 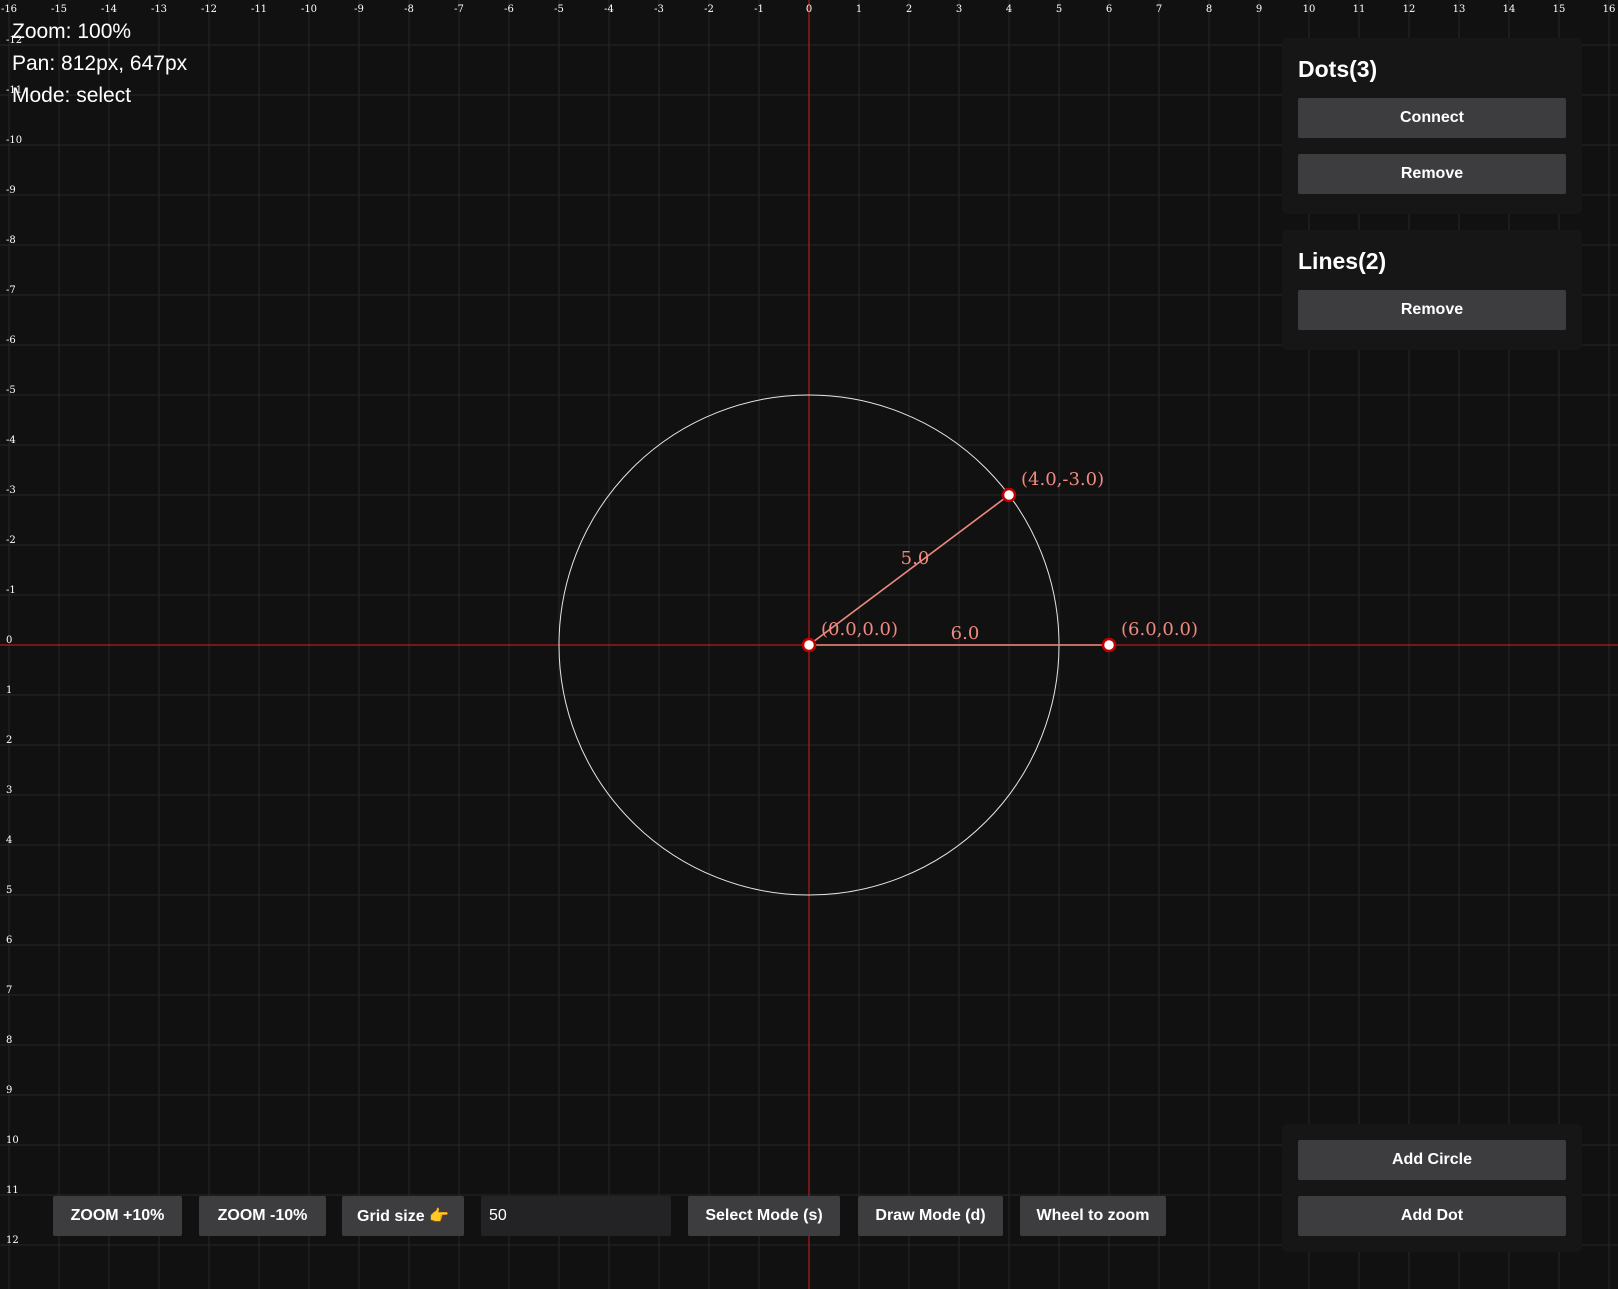 I want to click on x-tick-label: -3, so click(x=659, y=9).